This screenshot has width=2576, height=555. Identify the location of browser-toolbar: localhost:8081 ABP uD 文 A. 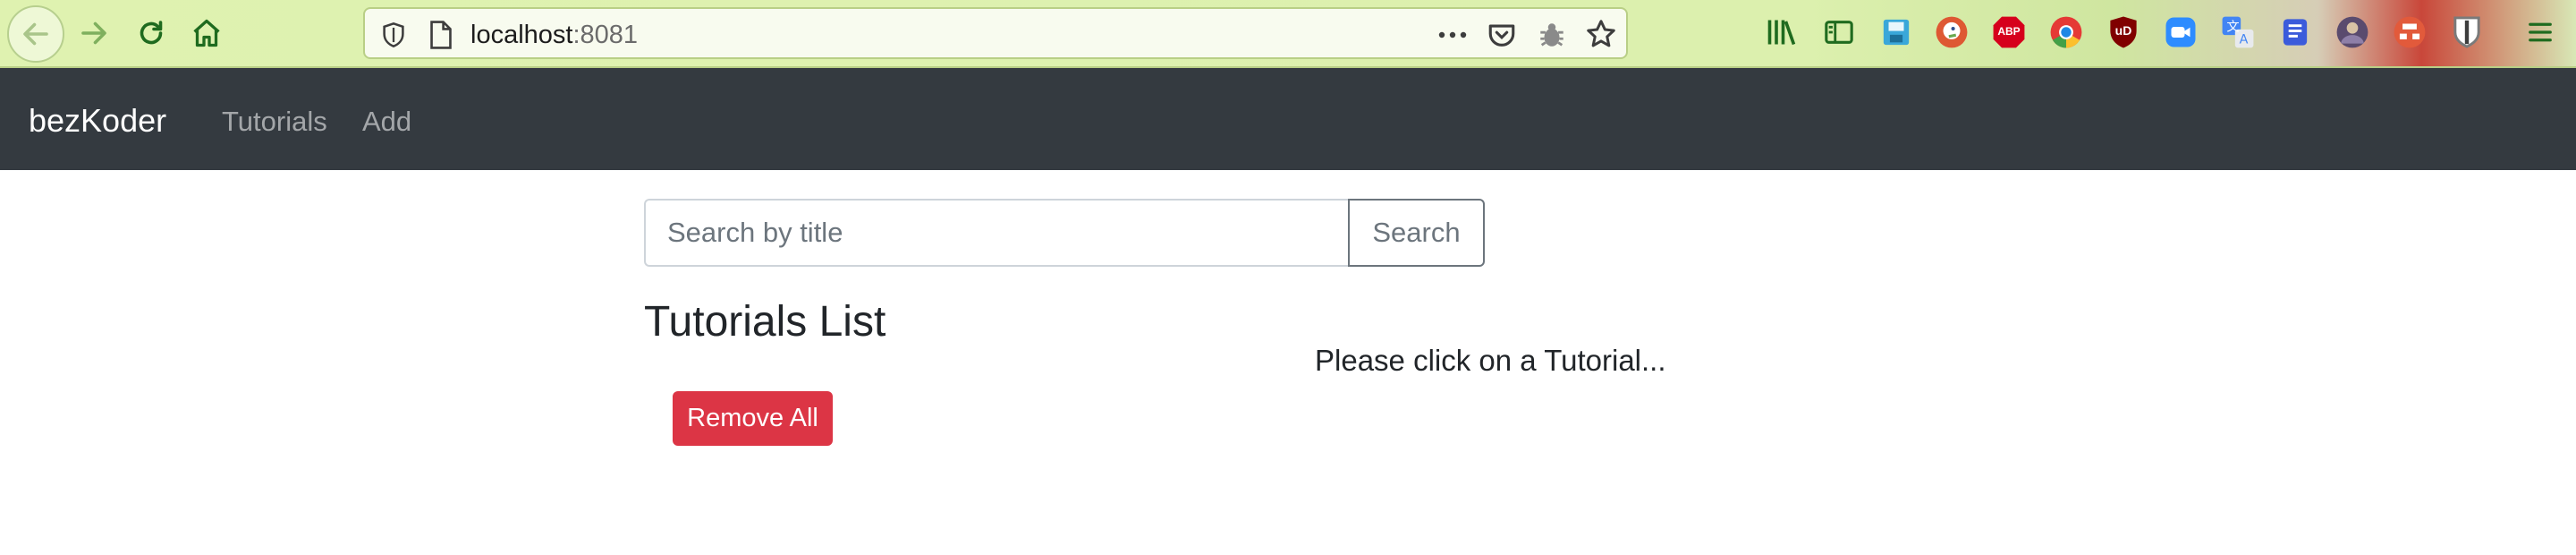
(1288, 34).